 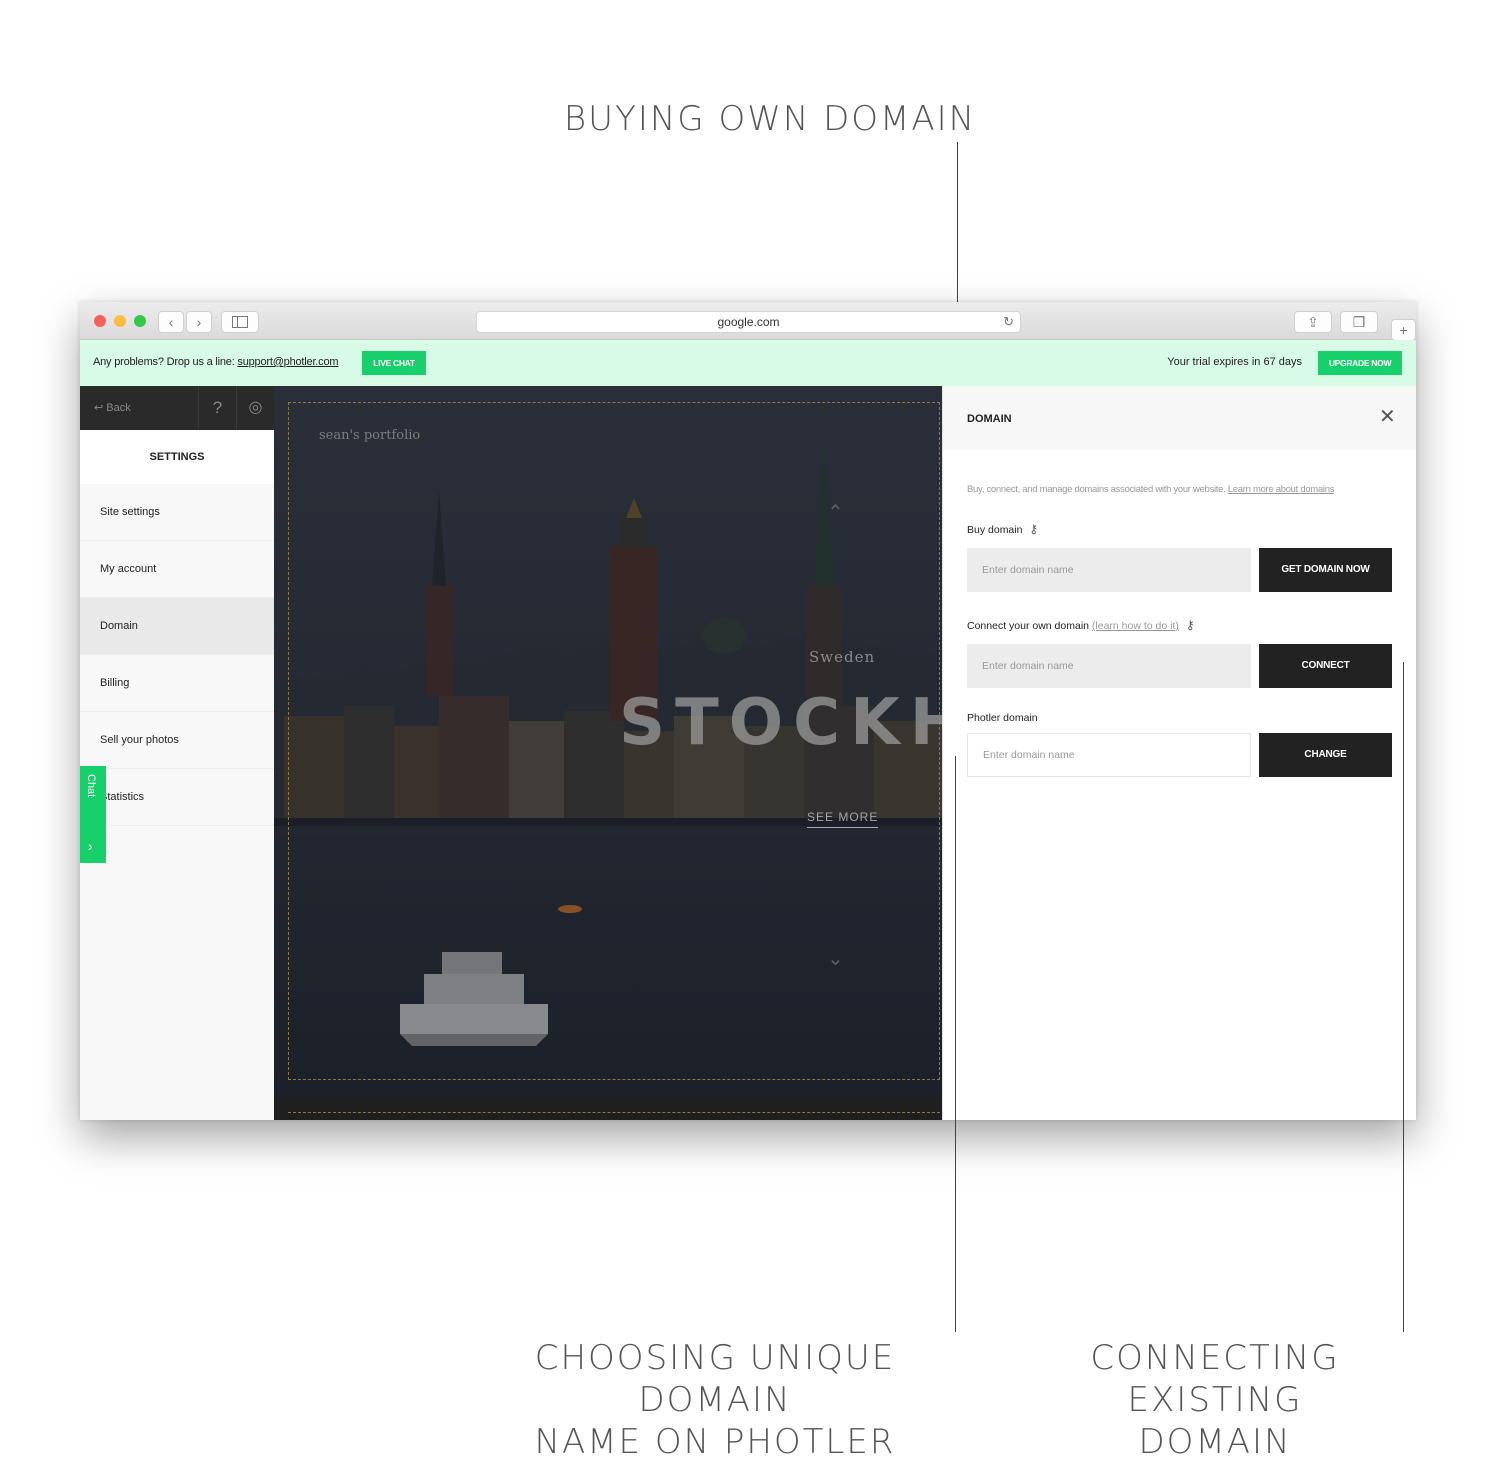 I want to click on support-text: Any problems? Drop us a line:, so click(x=164, y=362).